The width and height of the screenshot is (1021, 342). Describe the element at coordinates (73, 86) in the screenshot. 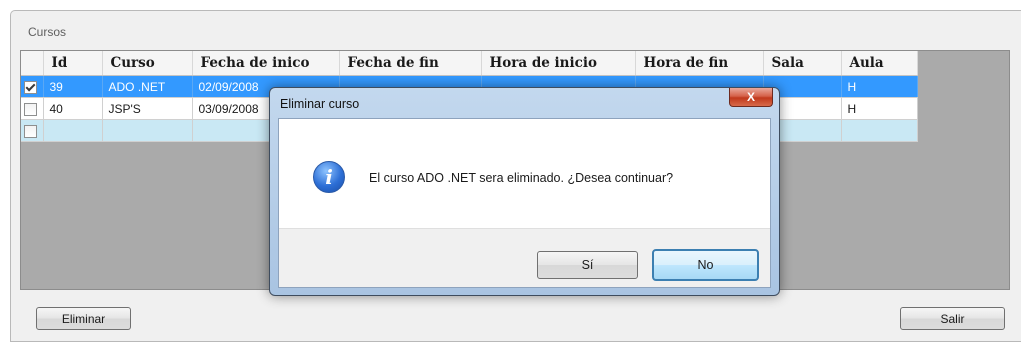

I see `cell-id: 39` at that location.